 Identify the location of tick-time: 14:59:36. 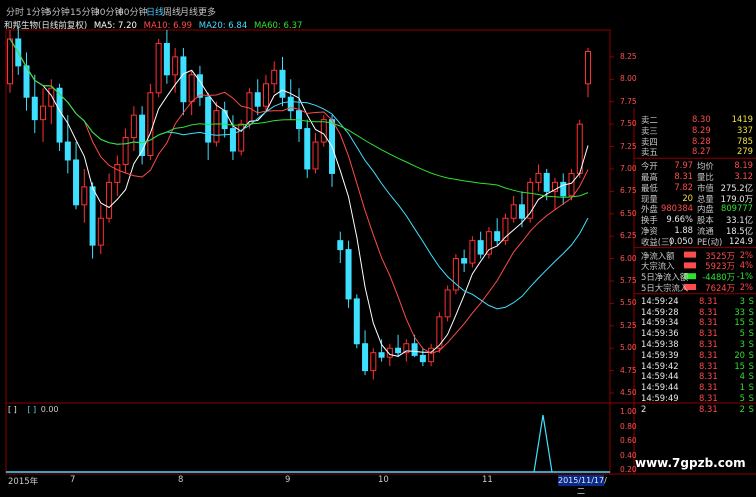
(660, 333).